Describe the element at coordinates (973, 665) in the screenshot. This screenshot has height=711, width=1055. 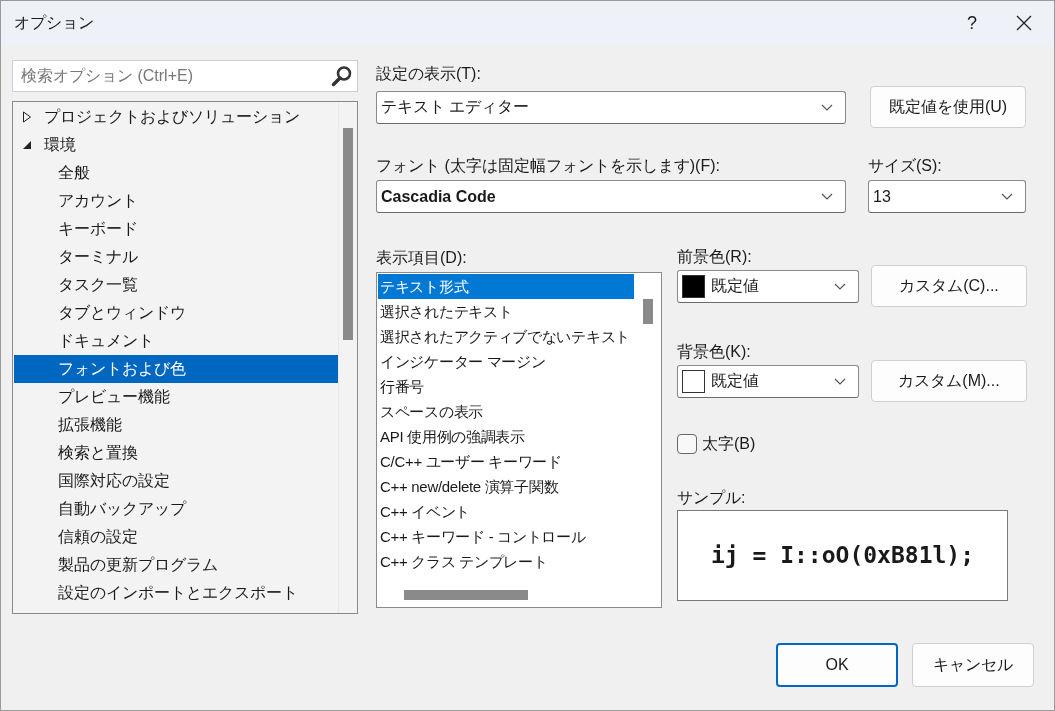
I see `cancel-button: キャンセル` at that location.